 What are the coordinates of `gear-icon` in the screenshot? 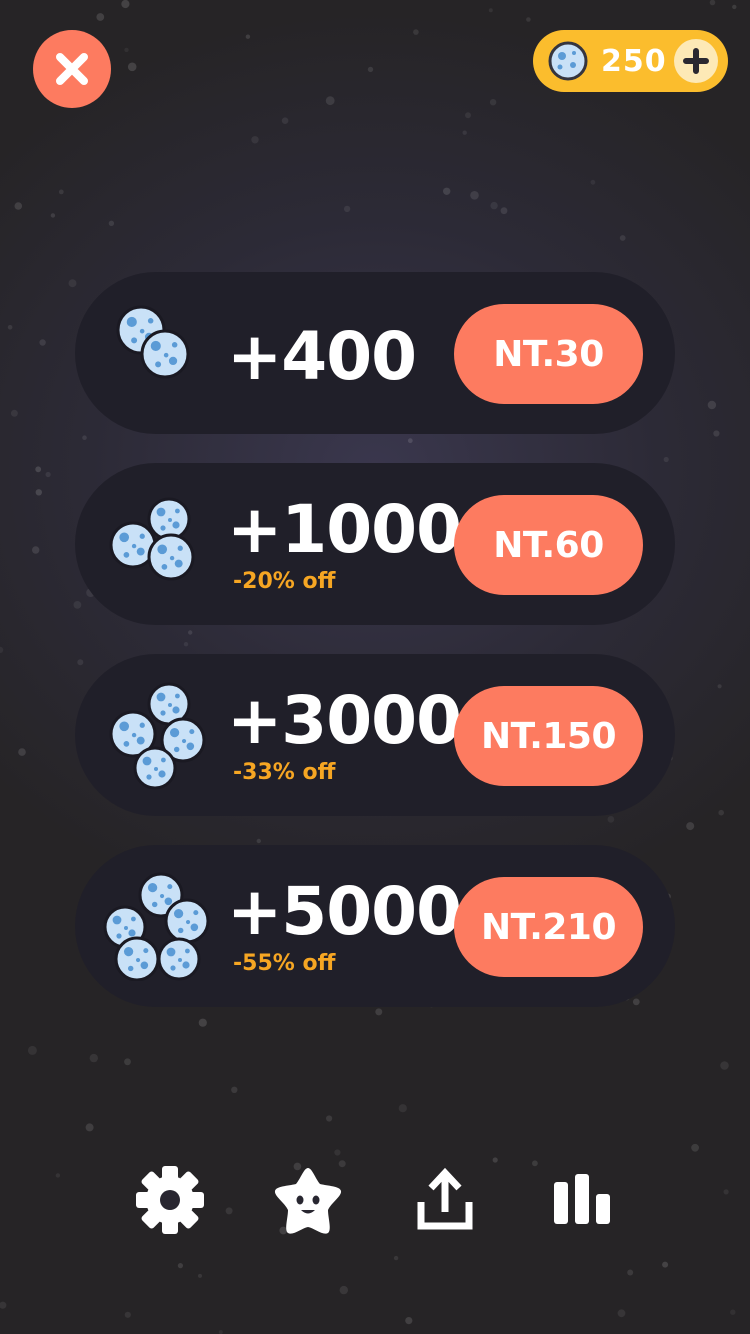 It's located at (170, 1200).